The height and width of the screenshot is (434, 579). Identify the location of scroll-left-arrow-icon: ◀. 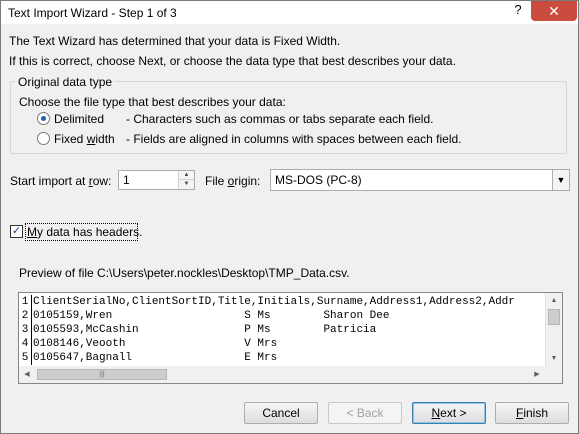
(27, 374).